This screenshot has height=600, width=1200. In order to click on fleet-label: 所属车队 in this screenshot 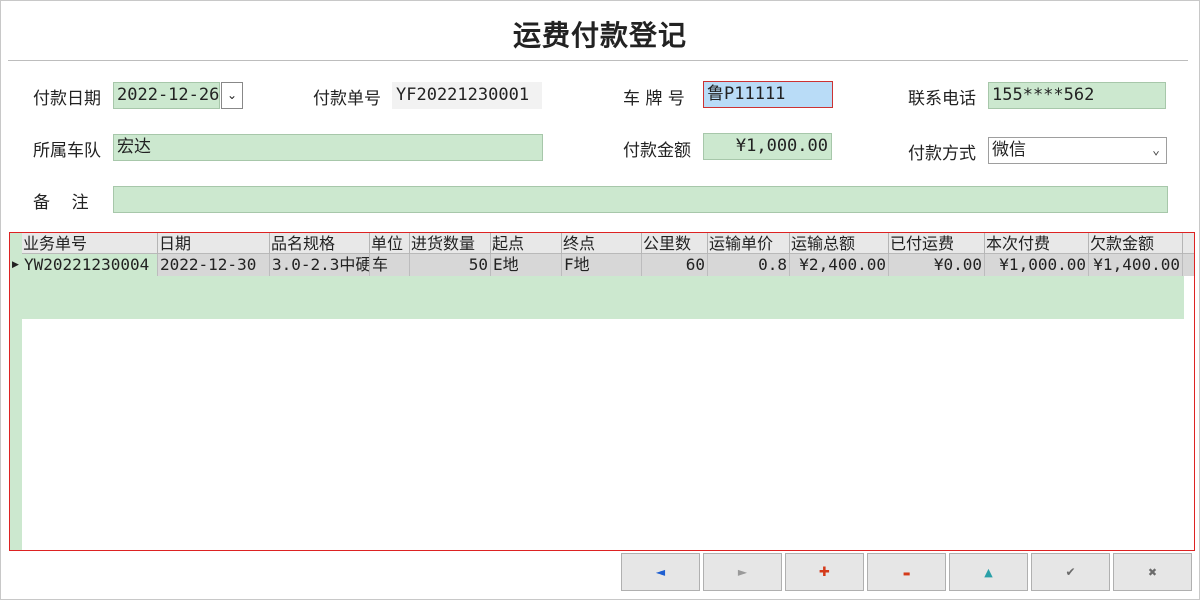, I will do `click(67, 151)`.